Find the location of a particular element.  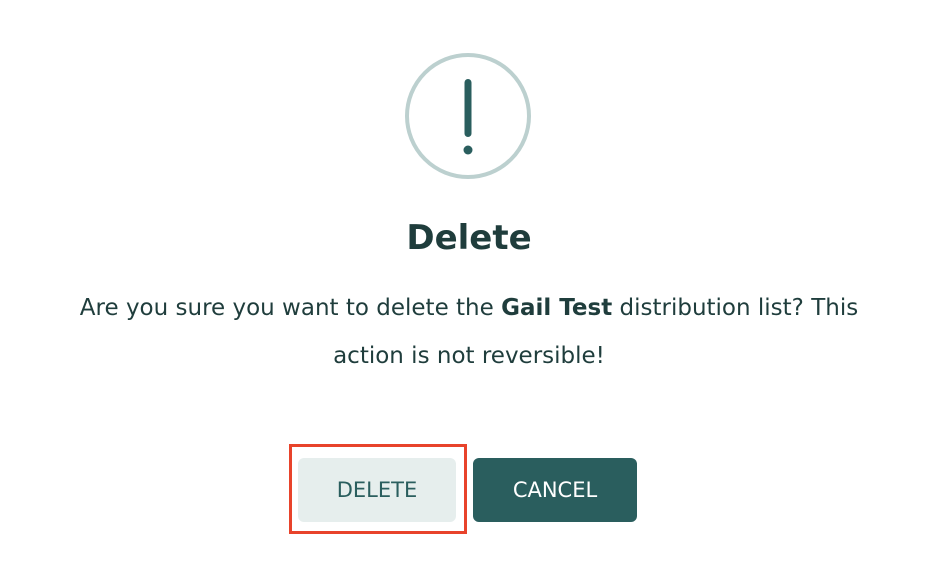

dialog-title: Delete is located at coordinates (469, 238).